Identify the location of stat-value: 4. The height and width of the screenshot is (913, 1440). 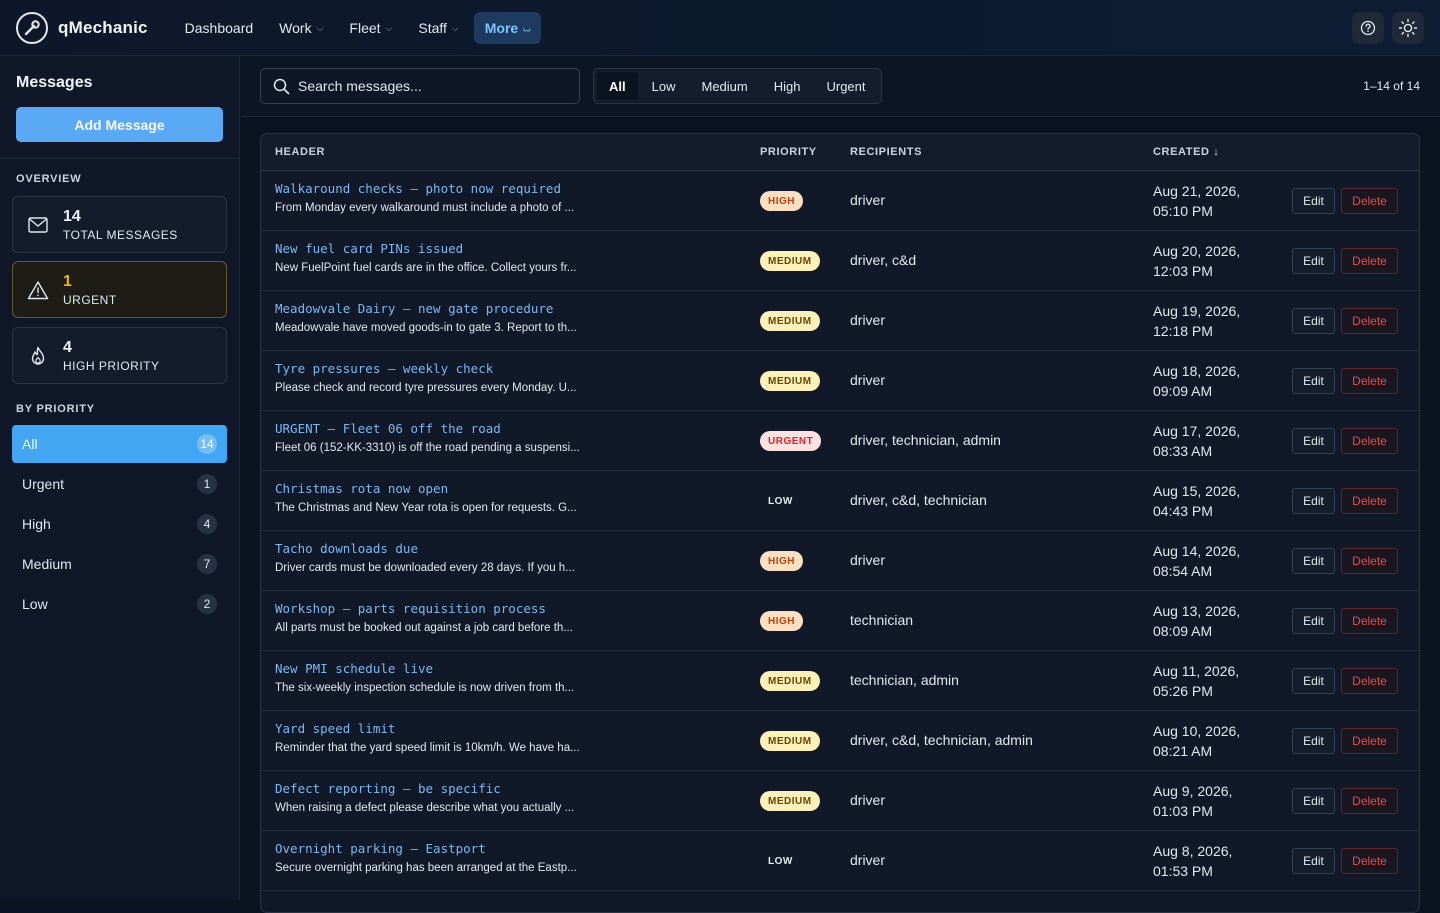
(67, 347).